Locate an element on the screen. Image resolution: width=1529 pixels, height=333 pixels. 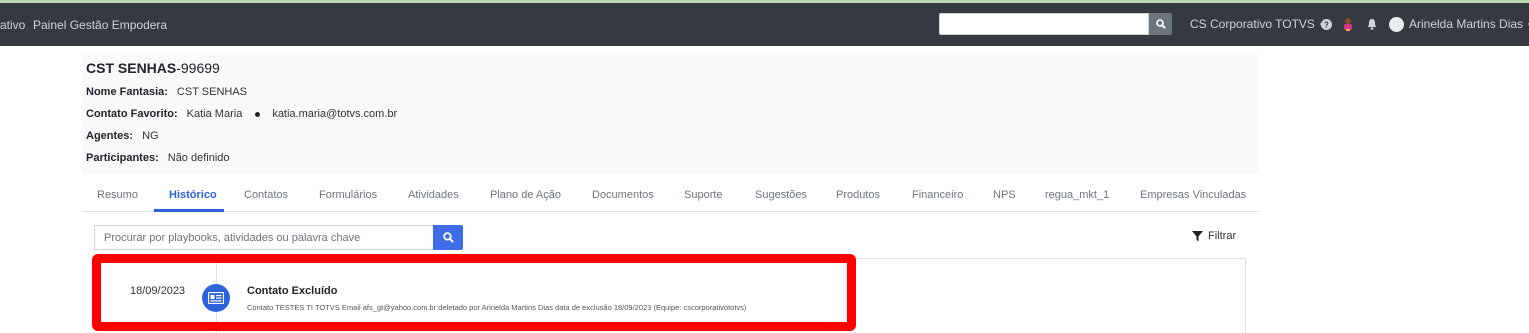
tab-contatos: Contatos is located at coordinates (266, 195).